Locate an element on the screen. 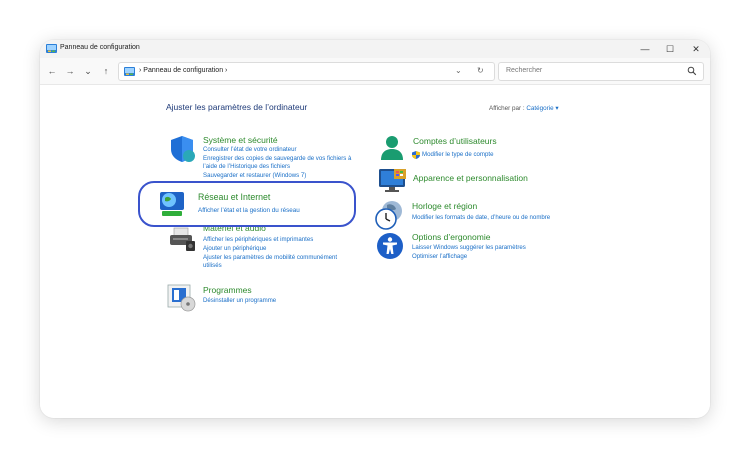 The width and height of the screenshot is (751, 453). maximize-button: ☐ is located at coordinates (670, 49).